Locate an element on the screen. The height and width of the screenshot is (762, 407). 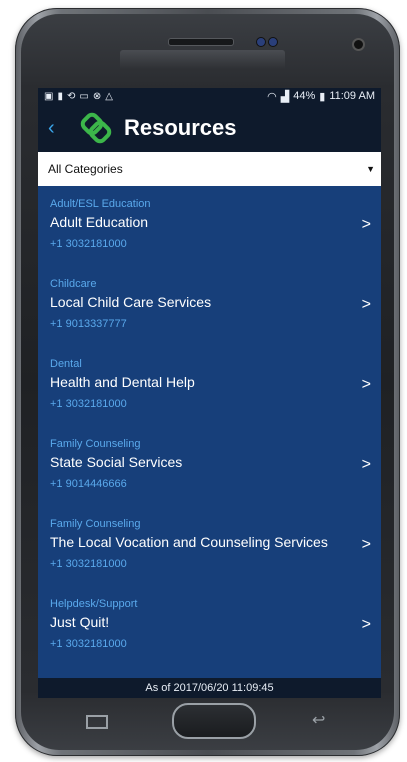
earpiece-speaker is located at coordinates (201, 42).